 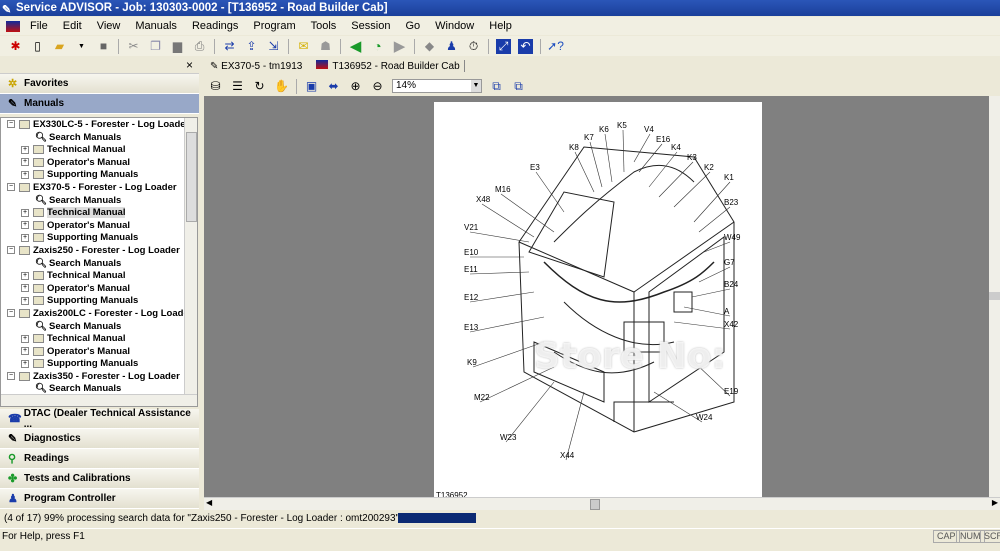 I want to click on viewer-vertical-scrollbar, so click(x=994, y=296).